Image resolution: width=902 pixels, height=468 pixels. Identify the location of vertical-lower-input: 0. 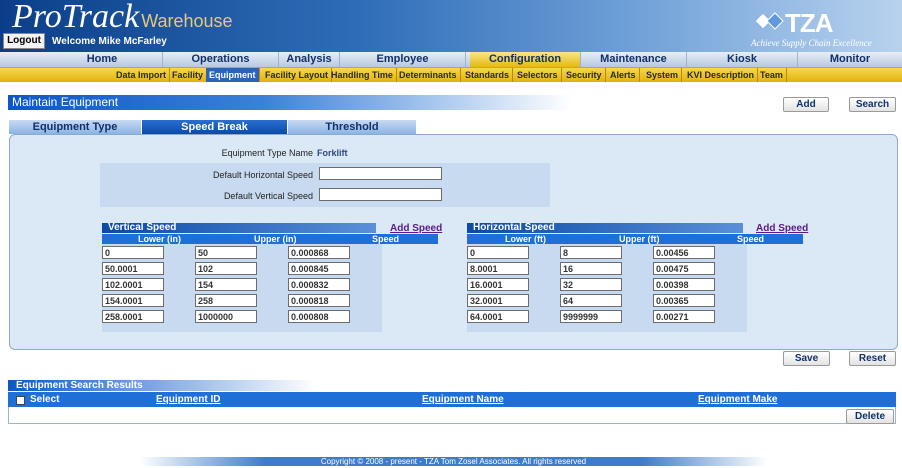
(133, 252).